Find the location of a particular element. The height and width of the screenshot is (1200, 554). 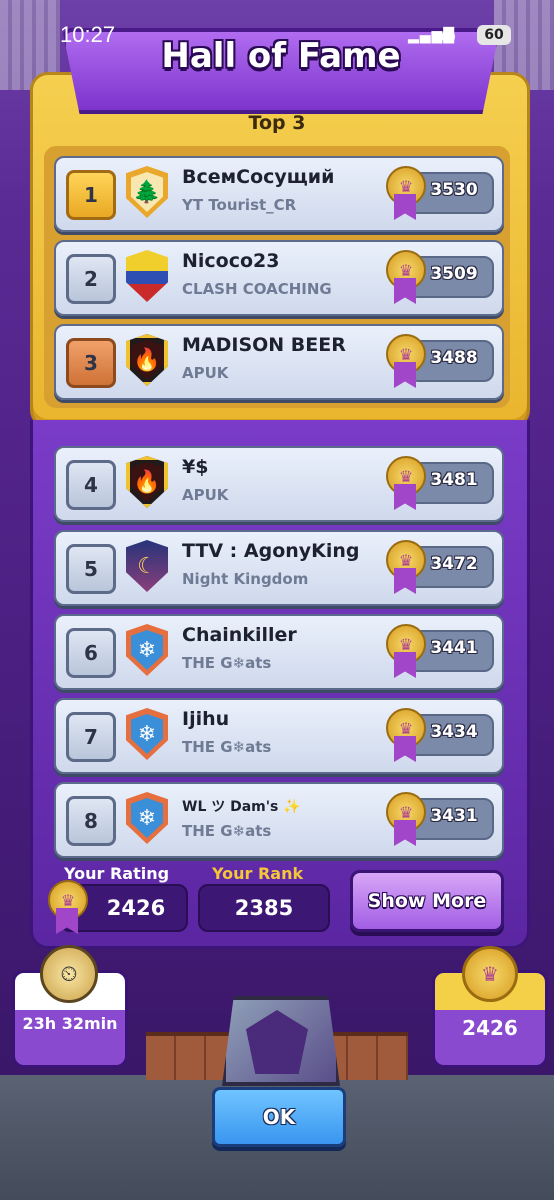

fence-decoration is located at coordinates (191, 1056).